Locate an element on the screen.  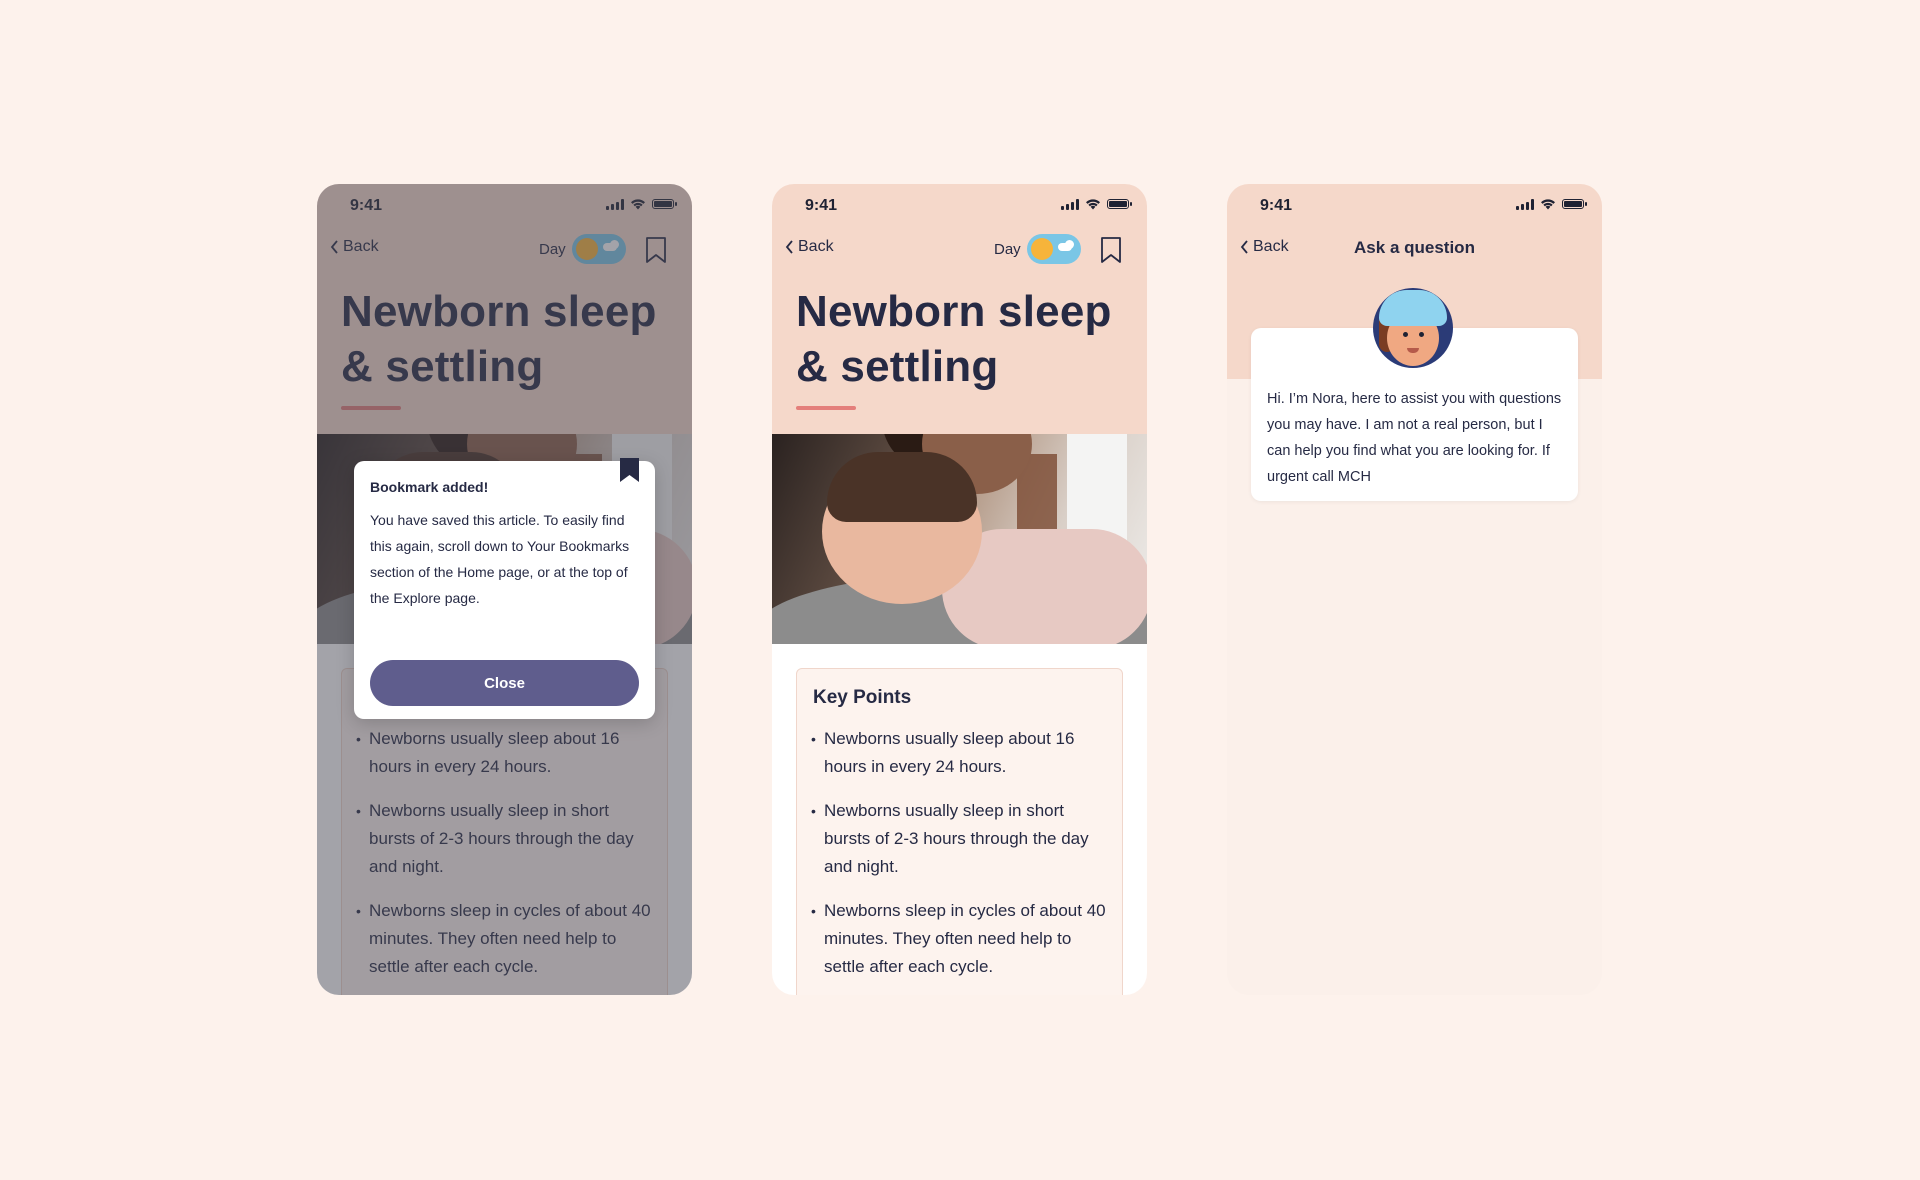
bookmark-icon is located at coordinates (1111, 250).